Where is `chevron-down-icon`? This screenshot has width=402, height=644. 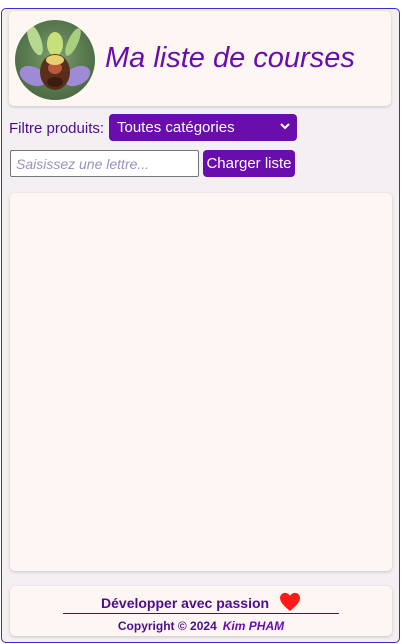
chevron-down-icon is located at coordinates (285, 126).